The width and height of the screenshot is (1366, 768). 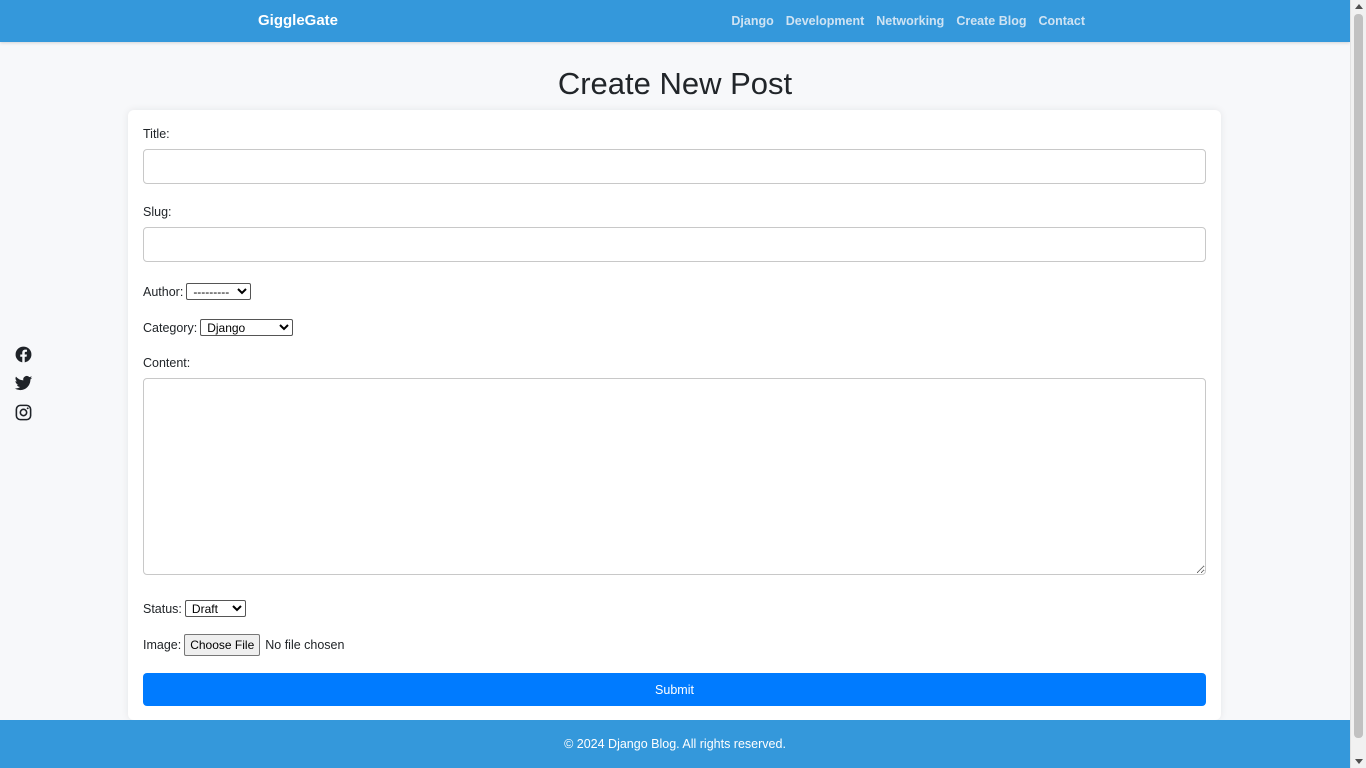 I want to click on footer-copyright: © 2024 Django Blog. All rights reserved., so click(x=675, y=744).